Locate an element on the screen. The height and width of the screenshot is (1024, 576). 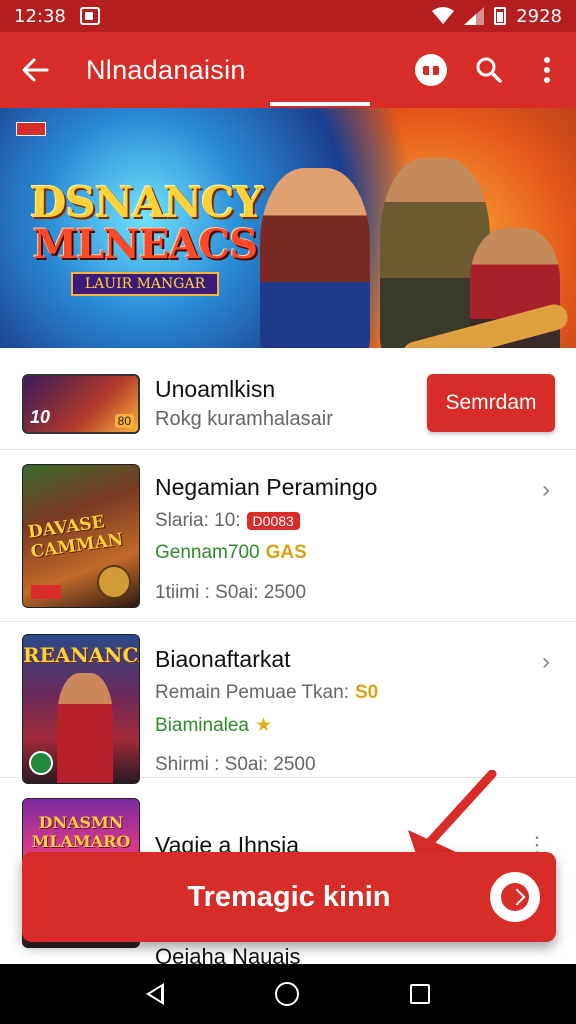
game-name: Unoamlkisn is located at coordinates (215, 389).